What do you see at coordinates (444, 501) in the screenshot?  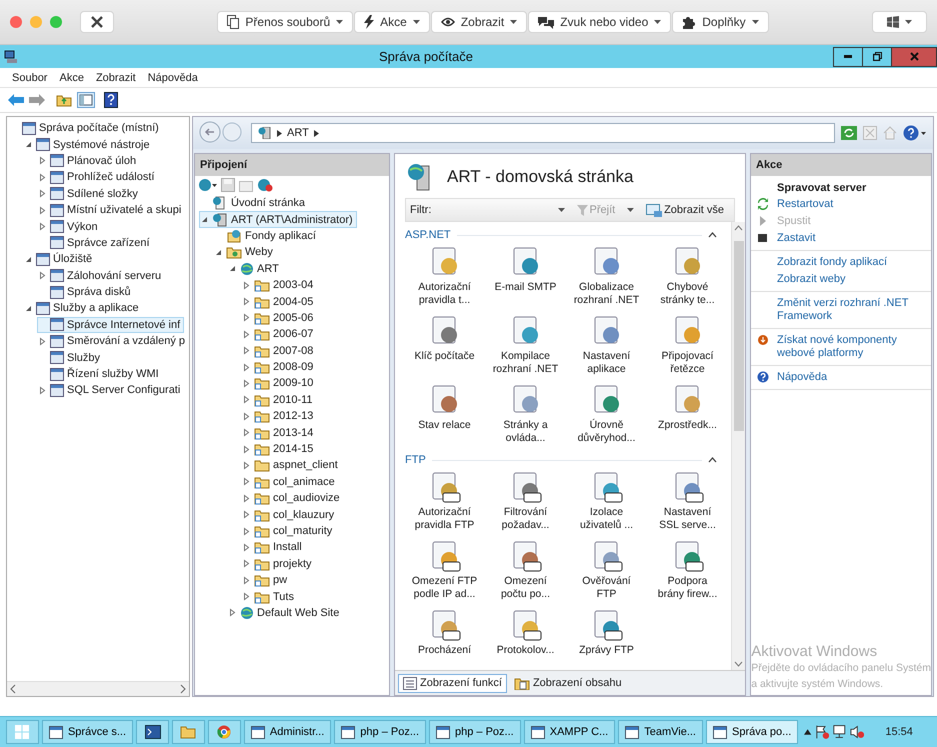 I see `feature-item: Autorizační pravidla FTP` at bounding box center [444, 501].